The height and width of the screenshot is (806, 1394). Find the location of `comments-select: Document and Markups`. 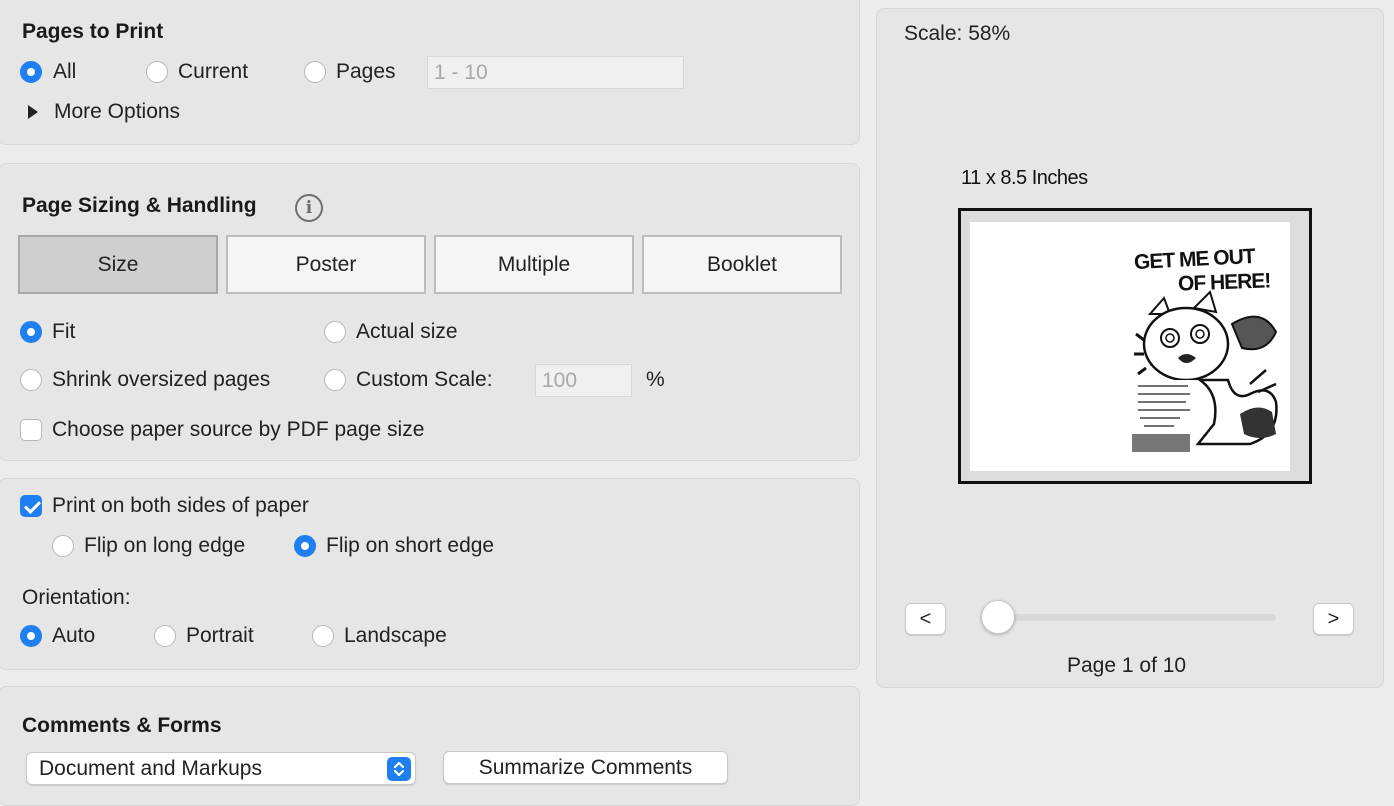

comments-select: Document and Markups is located at coordinates (221, 768).